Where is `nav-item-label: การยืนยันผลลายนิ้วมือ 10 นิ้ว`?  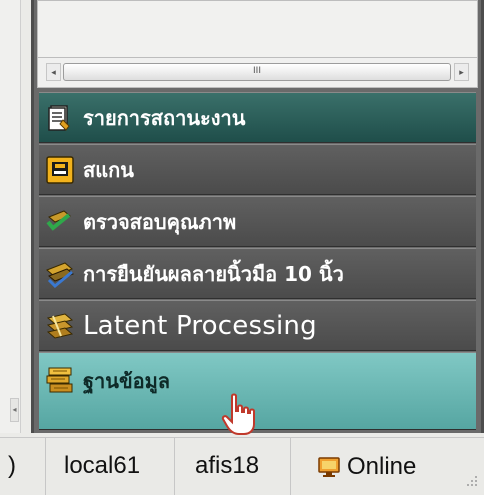 nav-item-label: การยืนยันผลลายนิ้วมือ 10 นิ้ว is located at coordinates (213, 273).